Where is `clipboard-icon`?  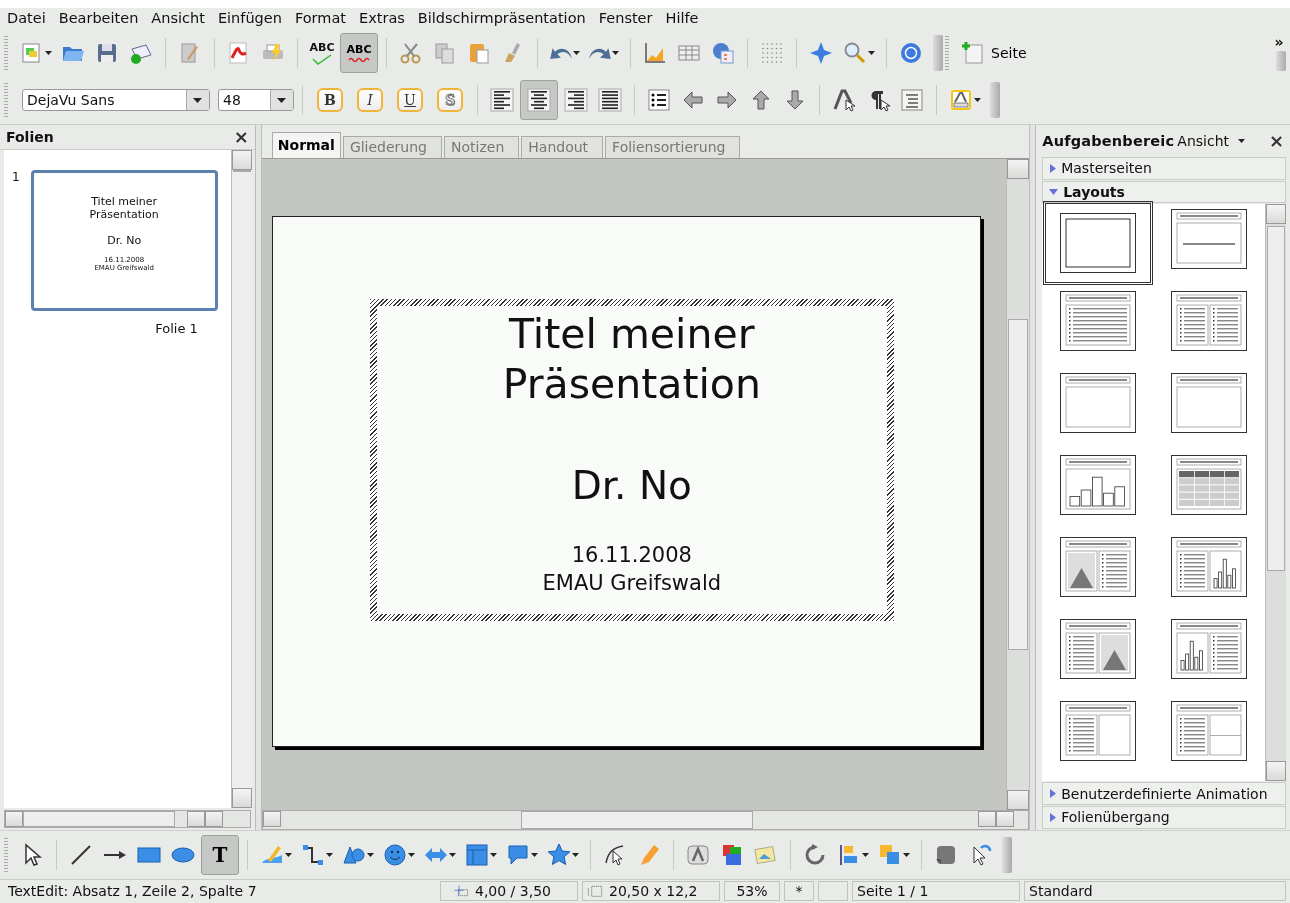
clipboard-icon is located at coordinates (479, 53).